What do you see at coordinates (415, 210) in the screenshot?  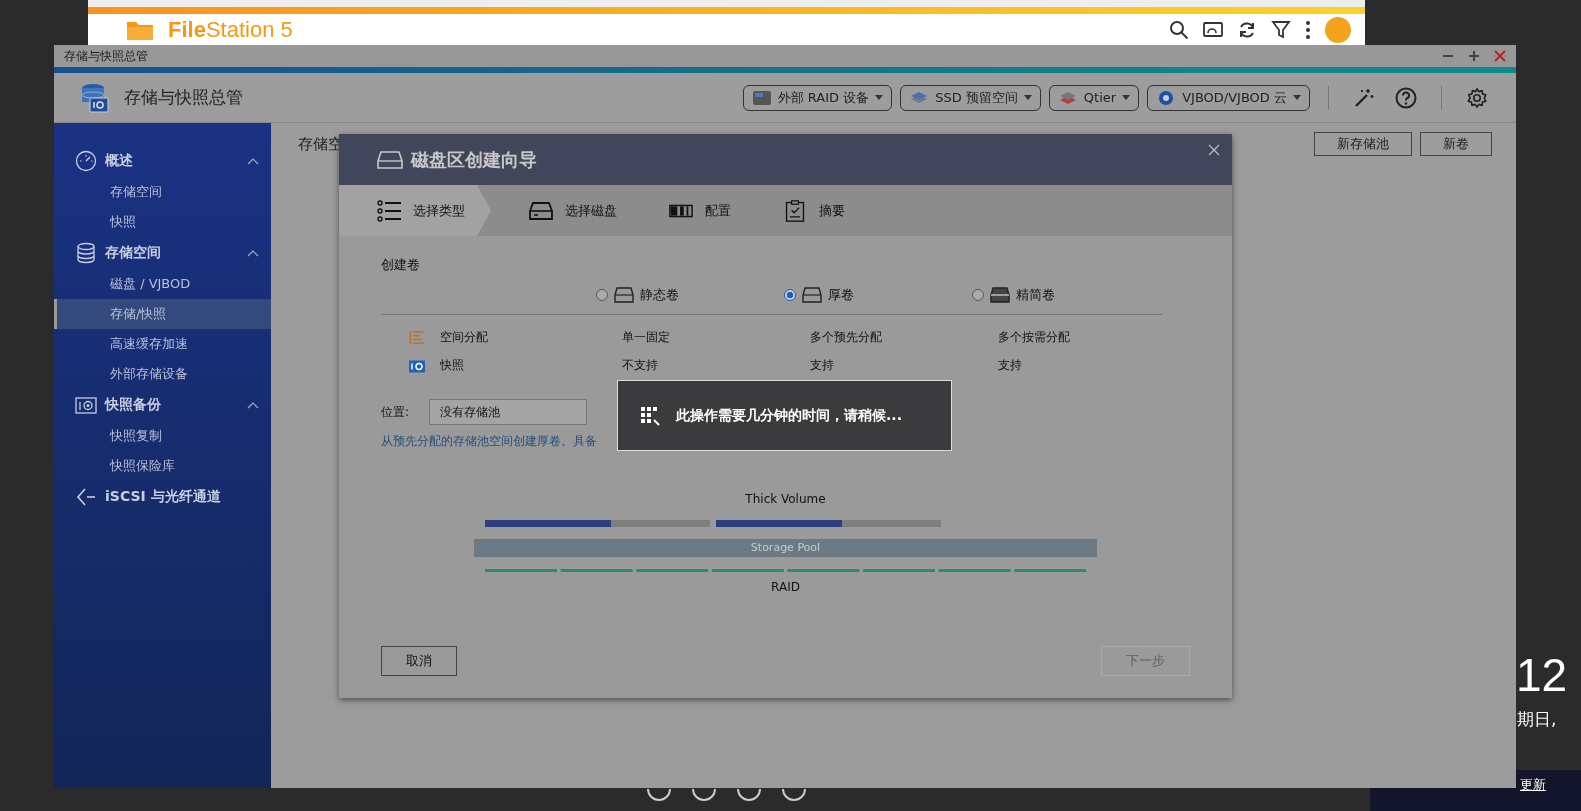 I see `wizard-step: 选择类型` at bounding box center [415, 210].